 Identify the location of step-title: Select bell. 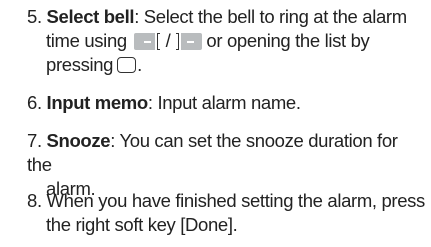
(90, 16).